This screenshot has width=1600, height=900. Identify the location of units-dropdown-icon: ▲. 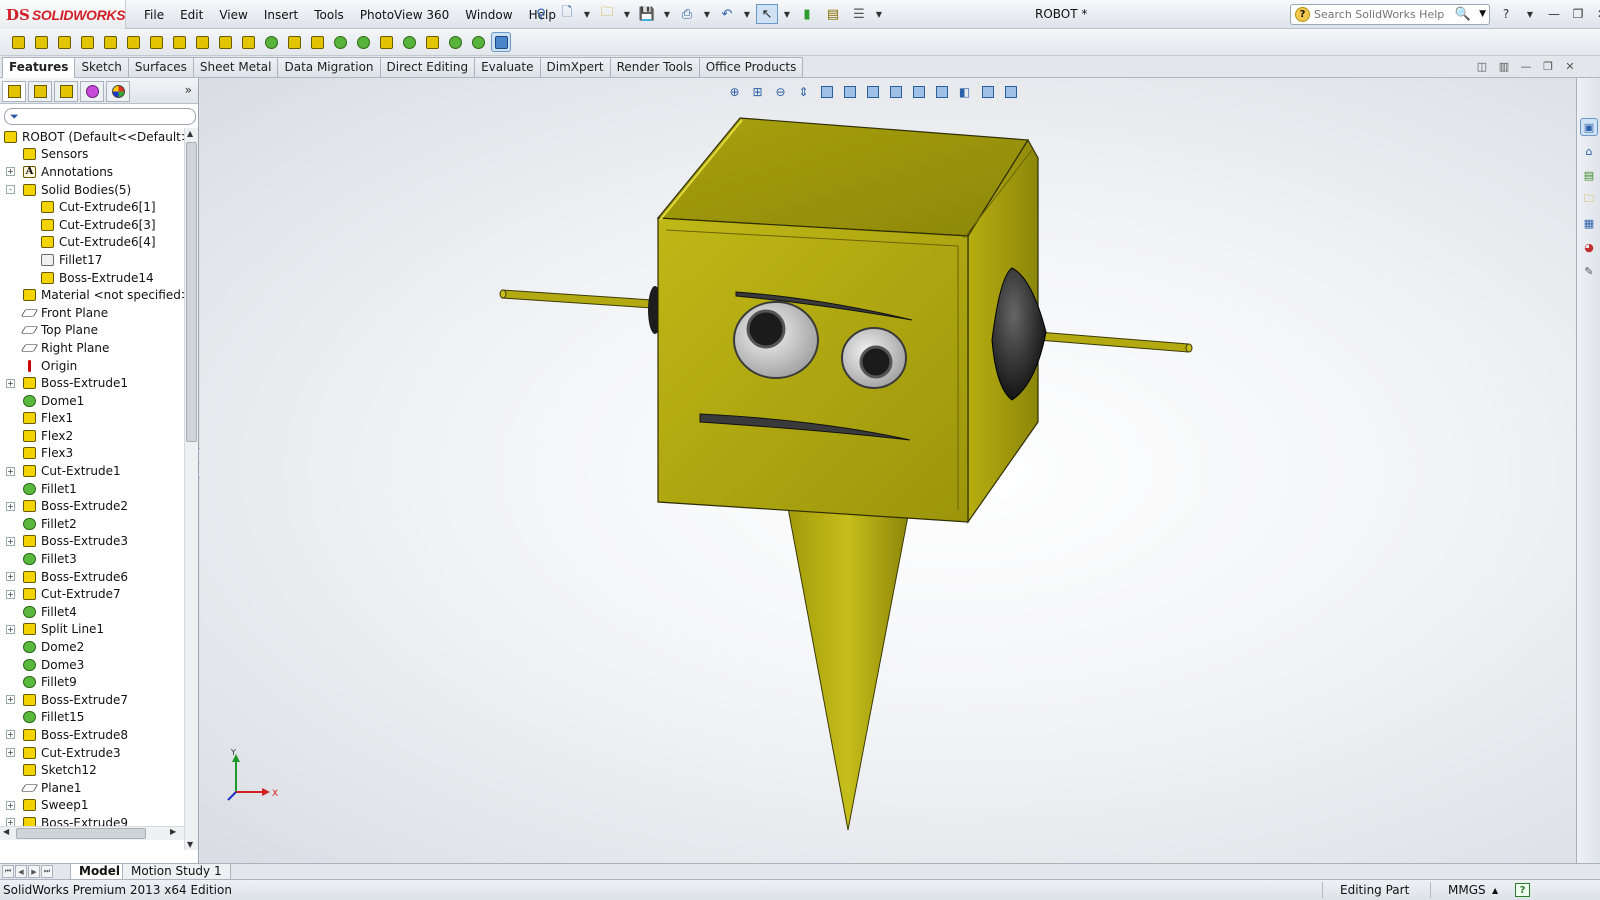
(1495, 890).